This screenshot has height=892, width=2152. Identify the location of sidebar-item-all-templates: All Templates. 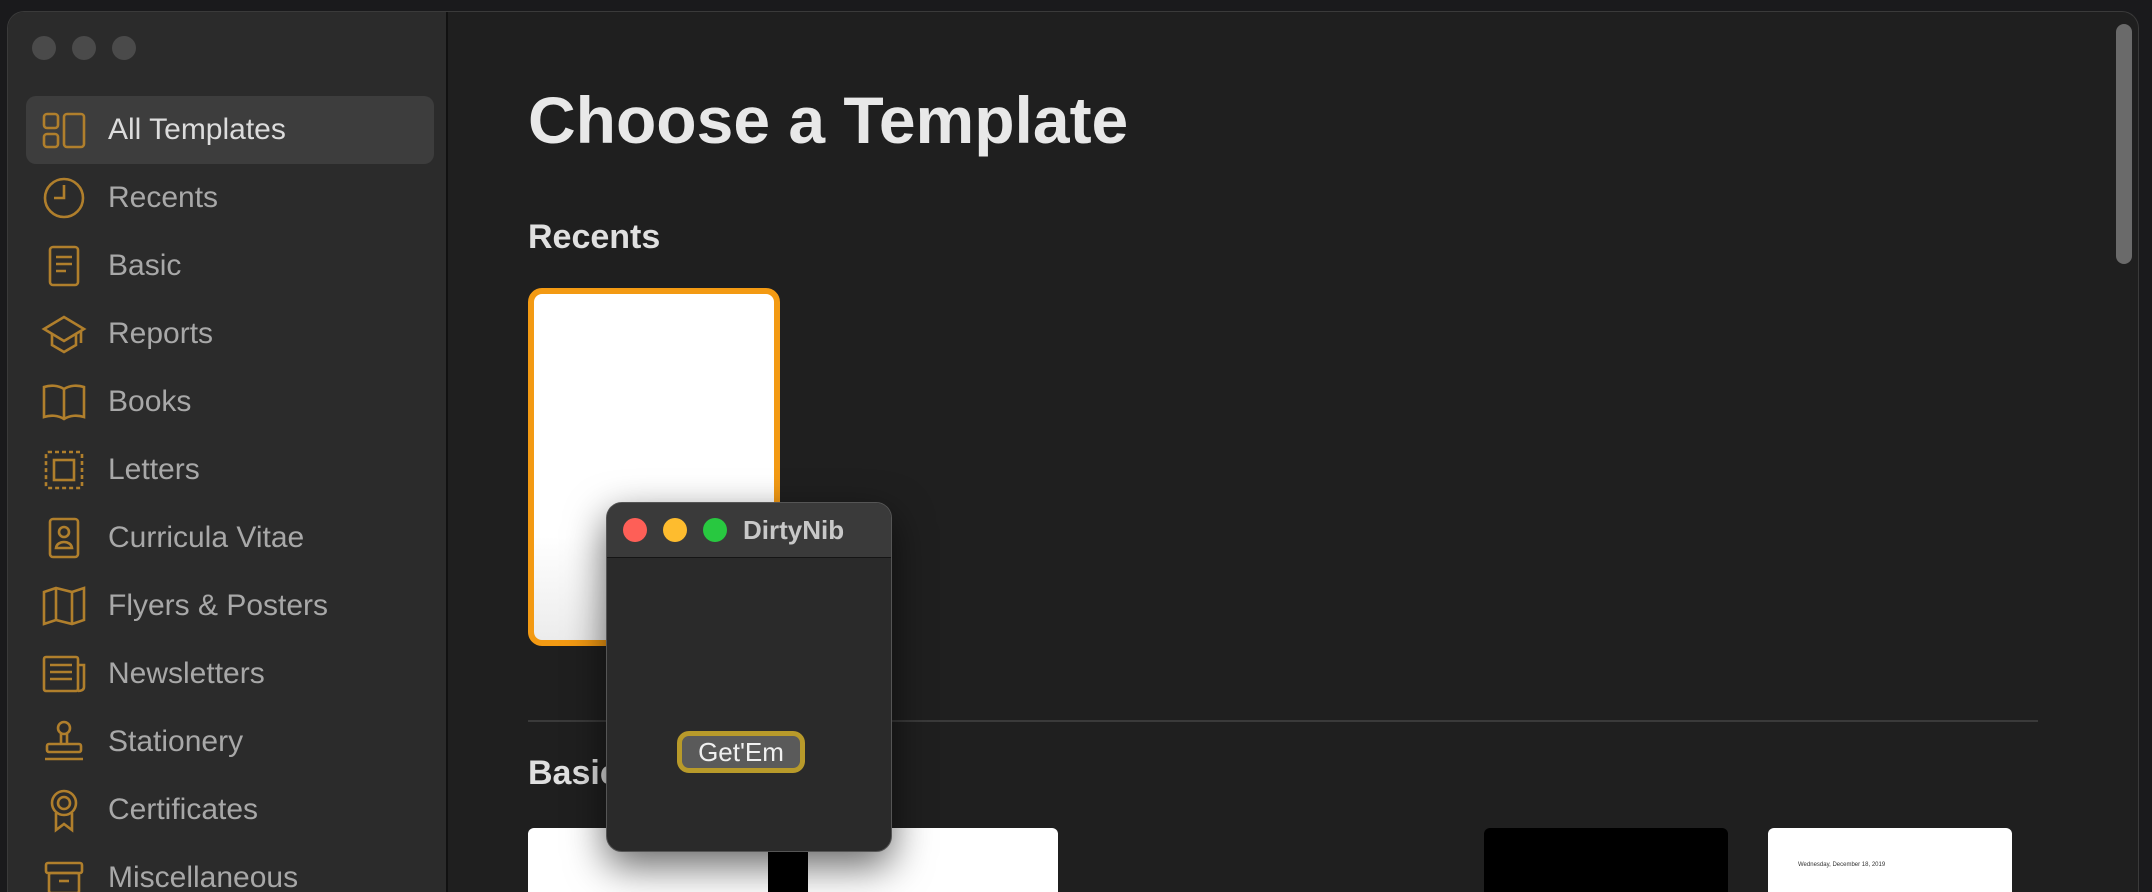
(230, 130).